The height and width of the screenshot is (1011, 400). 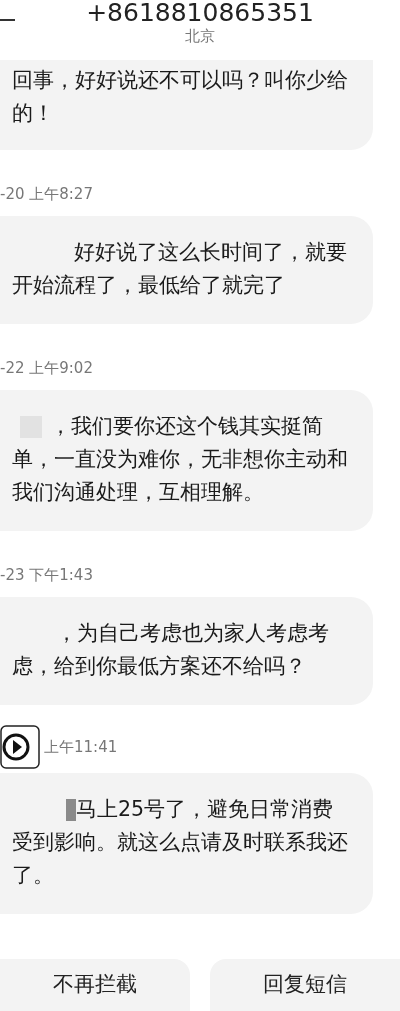 I want to click on timestamp: 上午11:41, so click(x=81, y=747).